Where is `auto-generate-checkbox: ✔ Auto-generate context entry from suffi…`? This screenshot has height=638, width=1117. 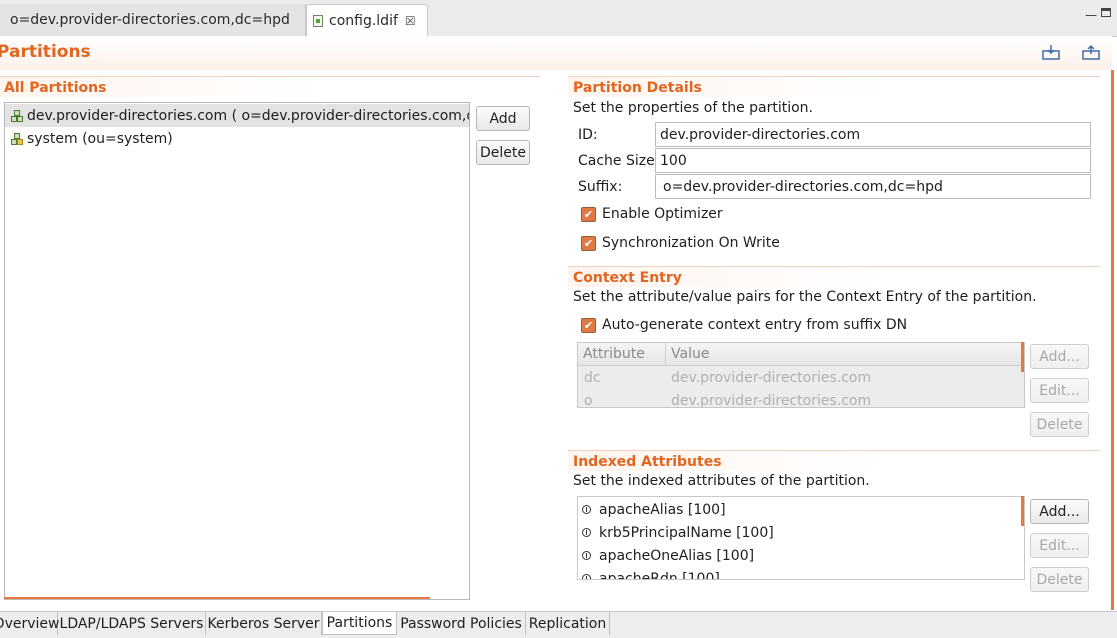 auto-generate-checkbox: ✔ Auto-generate context entry from suffi… is located at coordinates (744, 325).